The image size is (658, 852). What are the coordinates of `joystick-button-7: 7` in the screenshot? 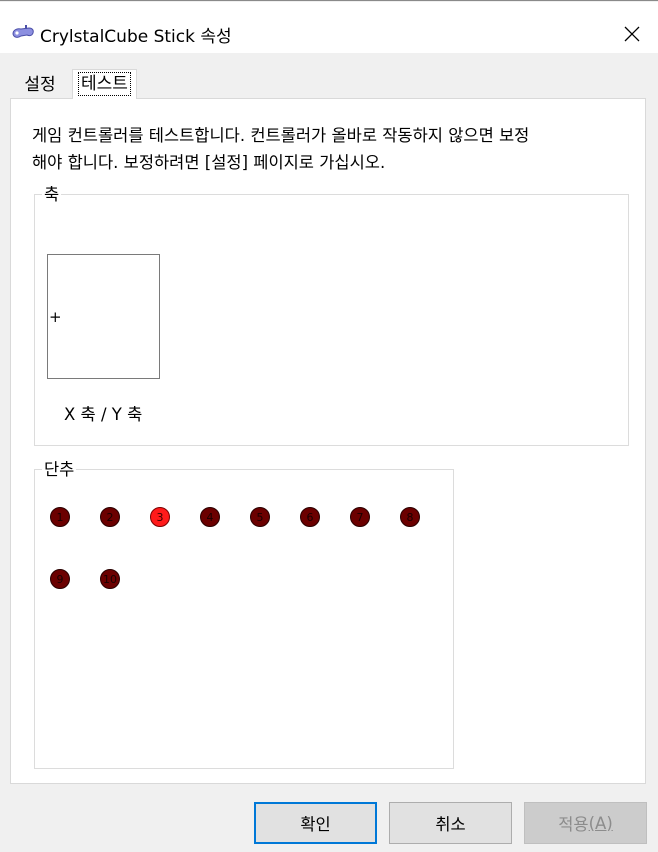 It's located at (360, 517).